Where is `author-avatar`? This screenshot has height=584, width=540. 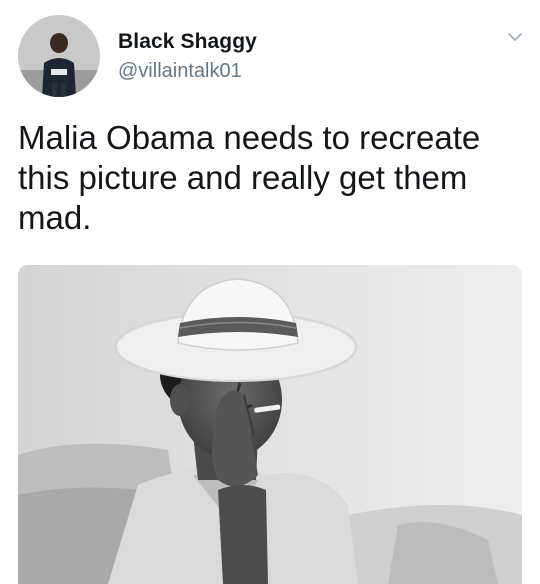 author-avatar is located at coordinates (59, 56).